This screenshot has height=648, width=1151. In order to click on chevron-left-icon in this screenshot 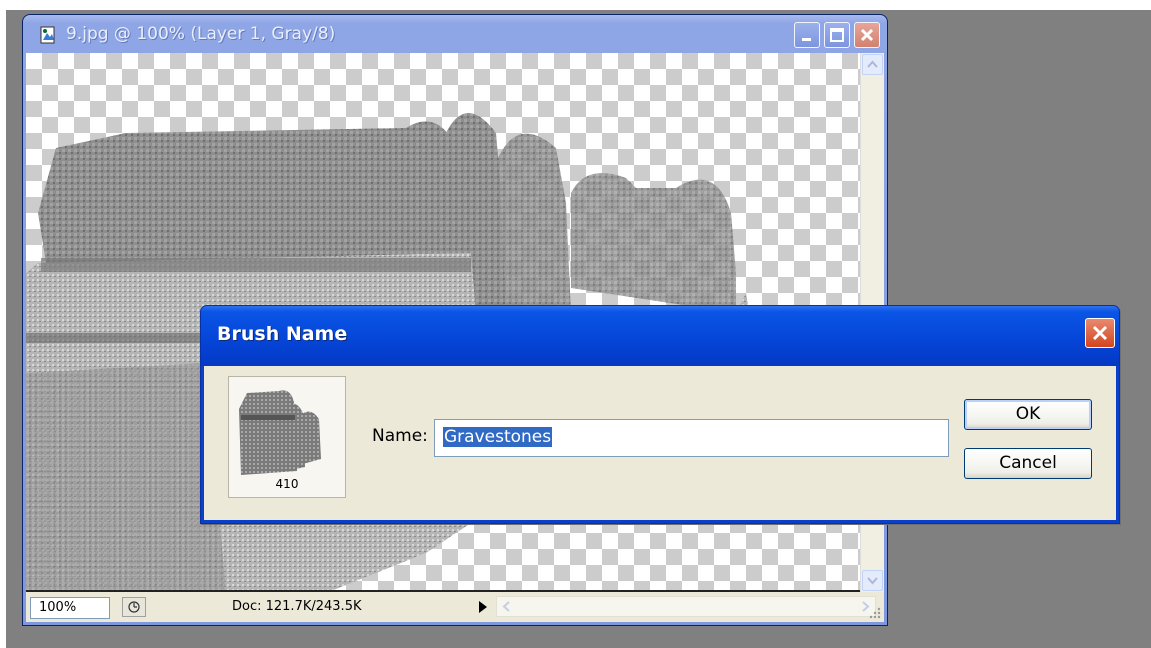, I will do `click(507, 606)`.